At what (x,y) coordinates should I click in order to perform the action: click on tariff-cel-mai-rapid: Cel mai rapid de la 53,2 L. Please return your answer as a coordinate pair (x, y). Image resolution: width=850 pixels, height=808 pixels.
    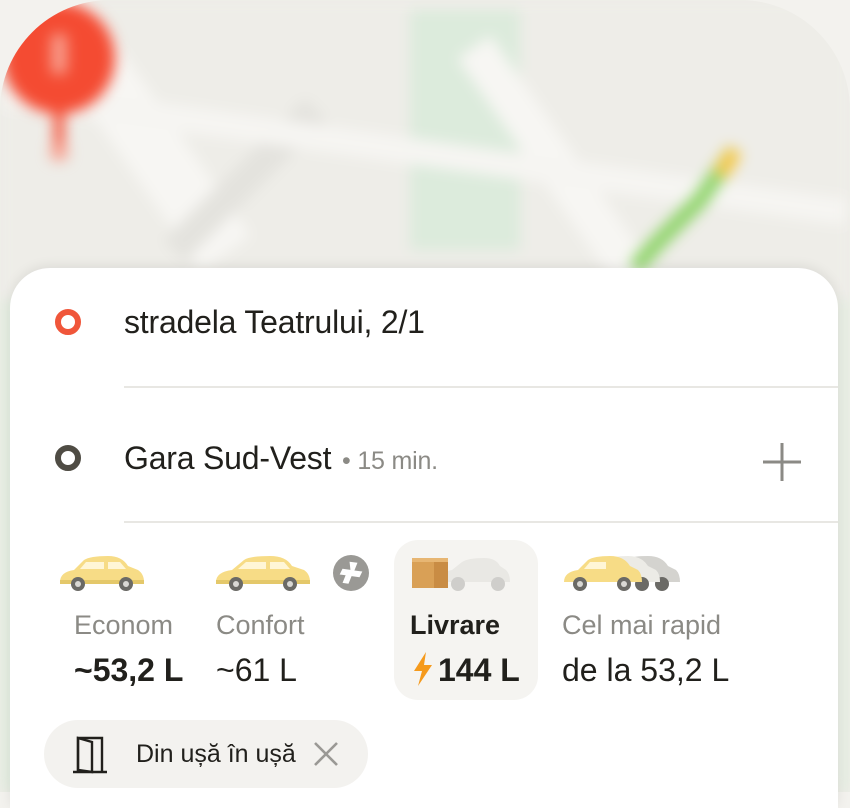
    Looking at the image, I should click on (660, 620).